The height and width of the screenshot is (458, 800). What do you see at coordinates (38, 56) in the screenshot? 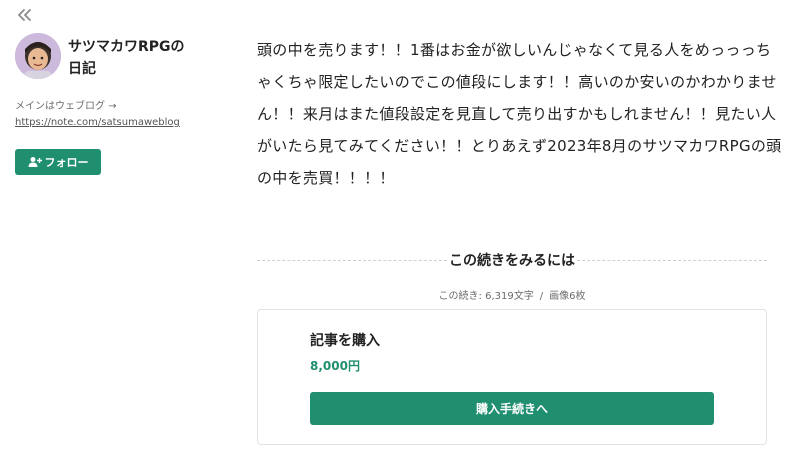
I see `avatar` at bounding box center [38, 56].